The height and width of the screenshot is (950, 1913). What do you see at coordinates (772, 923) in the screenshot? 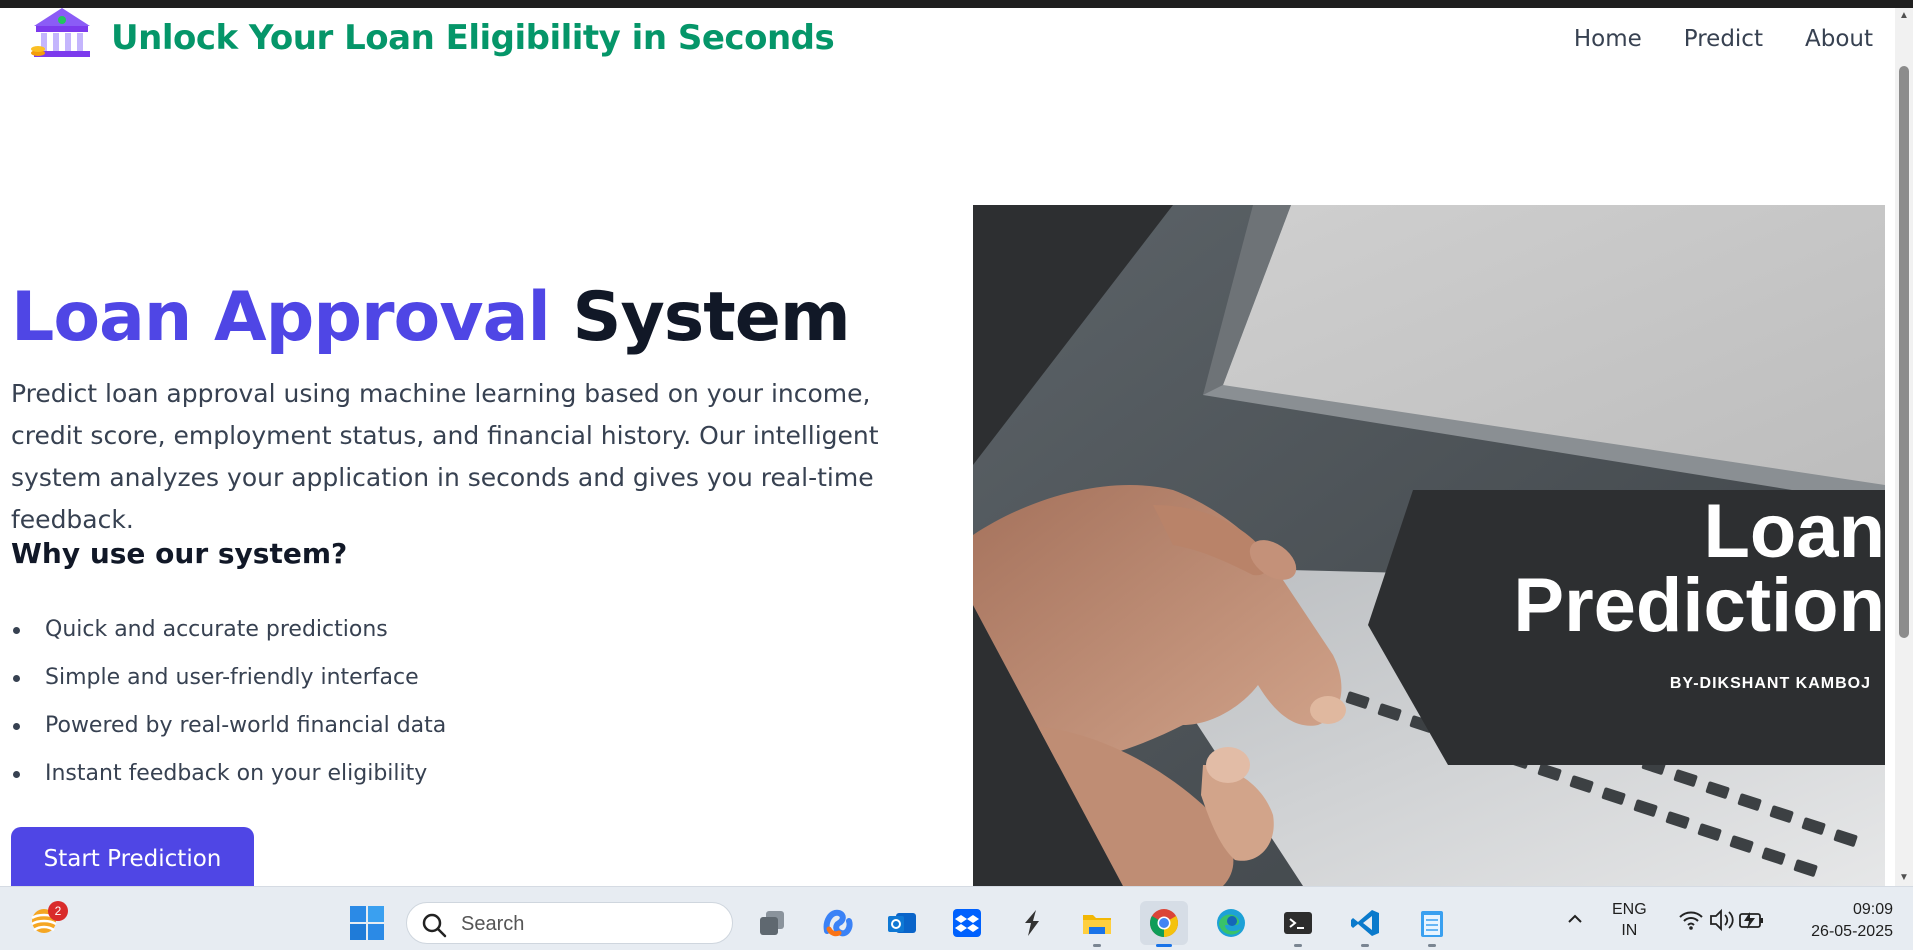
I see `task-view-icon` at bounding box center [772, 923].